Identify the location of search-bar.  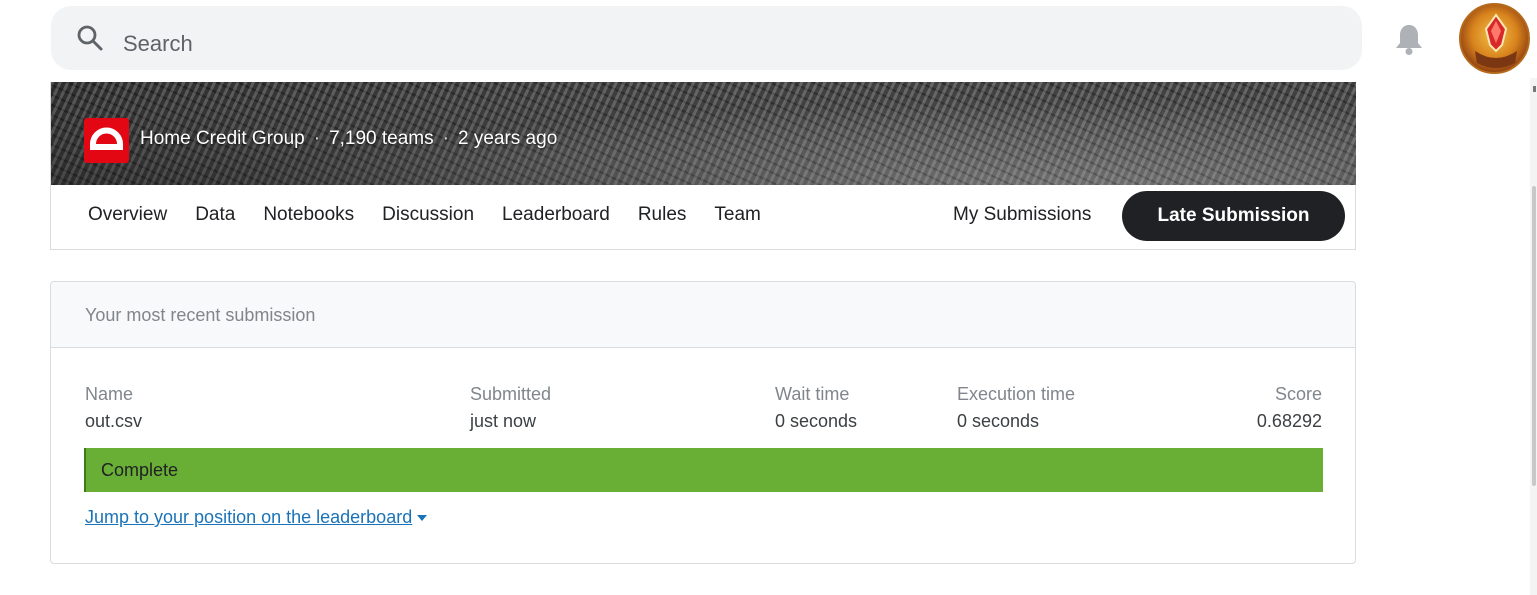
(706, 38).